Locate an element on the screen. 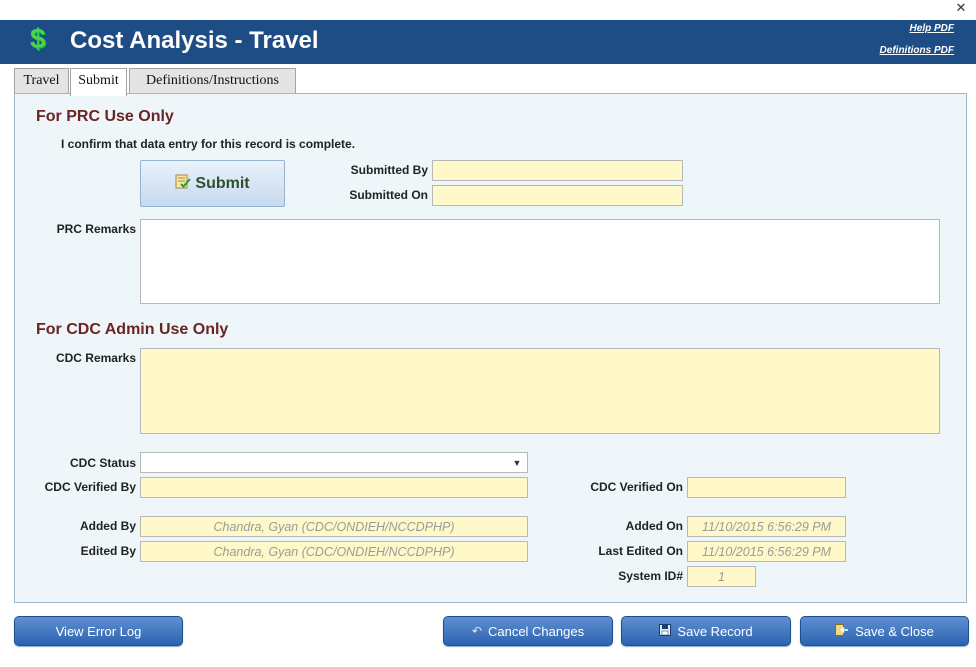 Image resolution: width=976 pixels, height=667 pixels. edited-by-value: Chandra, Gyan (CDC/ONDIEH/NCCDPHP) is located at coordinates (334, 552).